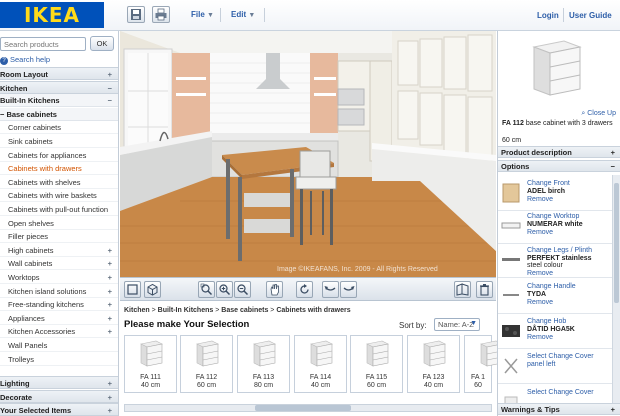 This screenshot has height=416, width=620. What do you see at coordinates (59, 155) in the screenshot?
I see `sidebar-item: Cabinets for appliances` at bounding box center [59, 155].